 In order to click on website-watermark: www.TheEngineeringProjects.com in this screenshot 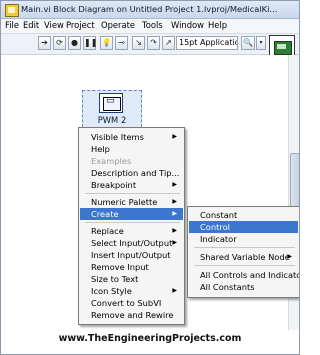, I will do `click(150, 338)`.